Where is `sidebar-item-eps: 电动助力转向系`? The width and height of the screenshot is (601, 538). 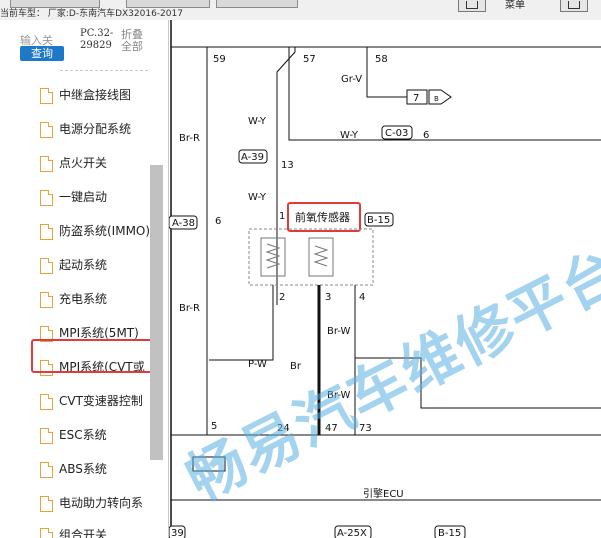
sidebar-item-eps: 电动助力转向系 is located at coordinates (104, 505).